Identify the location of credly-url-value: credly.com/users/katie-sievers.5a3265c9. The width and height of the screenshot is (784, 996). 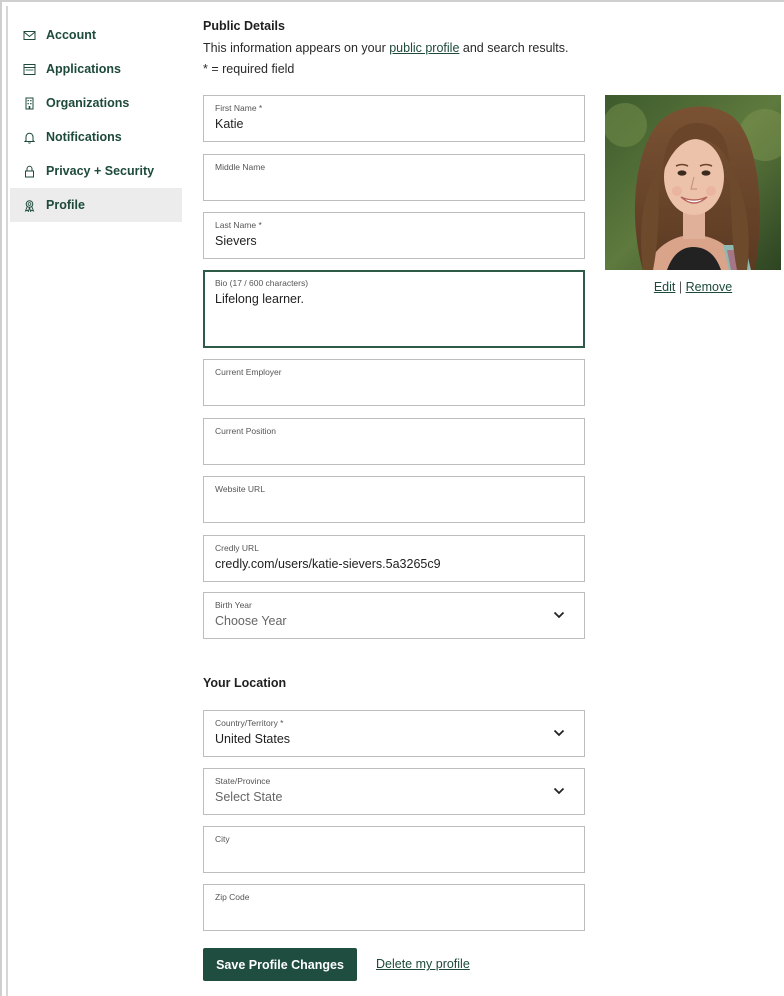
(328, 564).